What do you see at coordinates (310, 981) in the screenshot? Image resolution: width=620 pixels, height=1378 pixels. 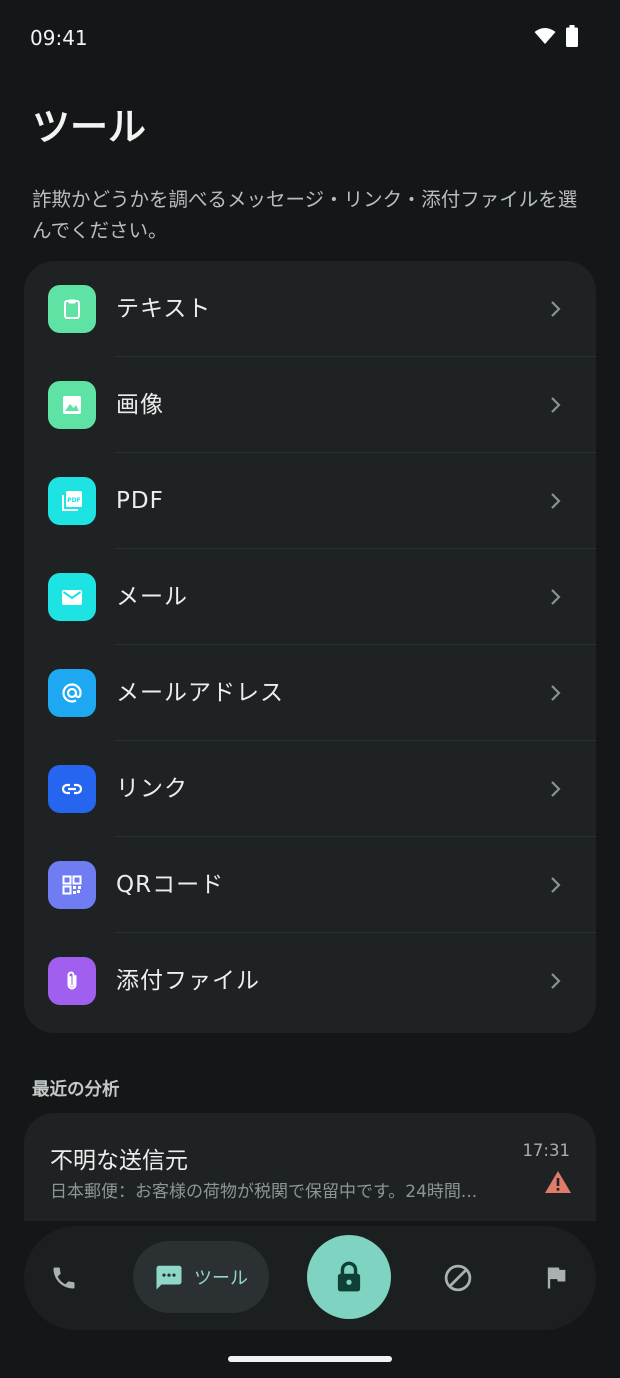 I see `tool-item-attachment: 添付ファイル` at bounding box center [310, 981].